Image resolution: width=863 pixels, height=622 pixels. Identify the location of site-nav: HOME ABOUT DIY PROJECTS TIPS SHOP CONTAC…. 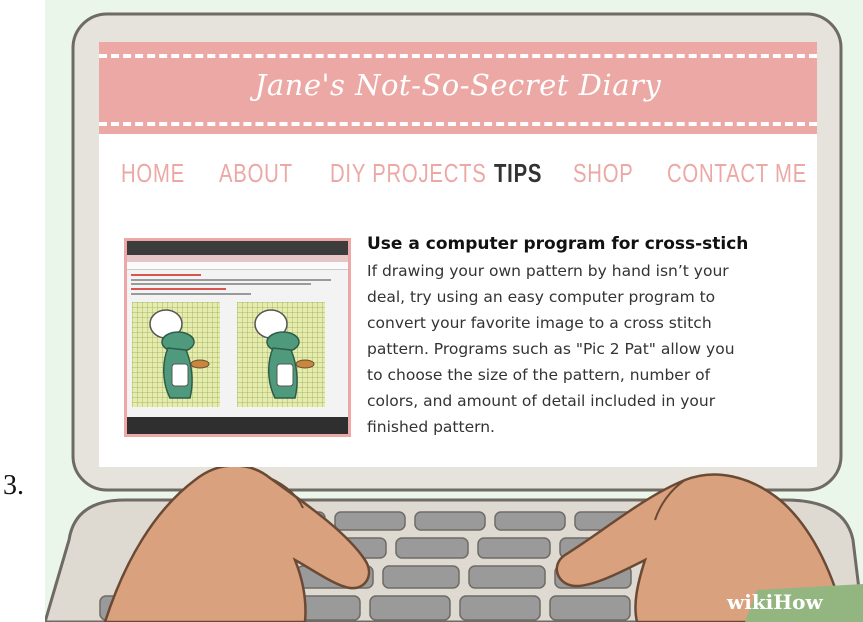
(458, 173).